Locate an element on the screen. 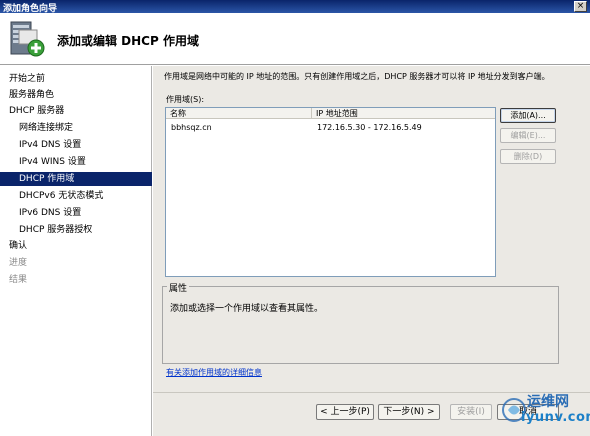  scopes-label: 作用域(S): is located at coordinates (185, 99).